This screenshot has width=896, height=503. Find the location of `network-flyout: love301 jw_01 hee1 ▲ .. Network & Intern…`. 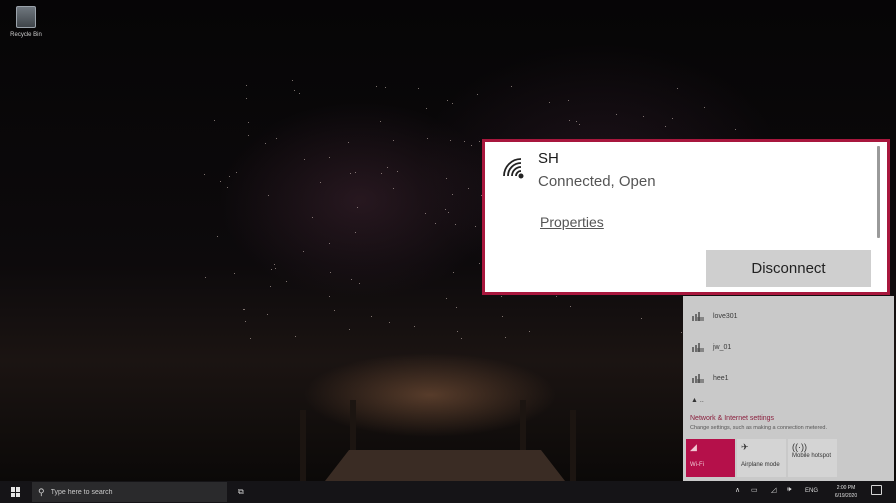

network-flyout: love301 jw_01 hee1 ▲ .. Network & Intern… is located at coordinates (788, 388).